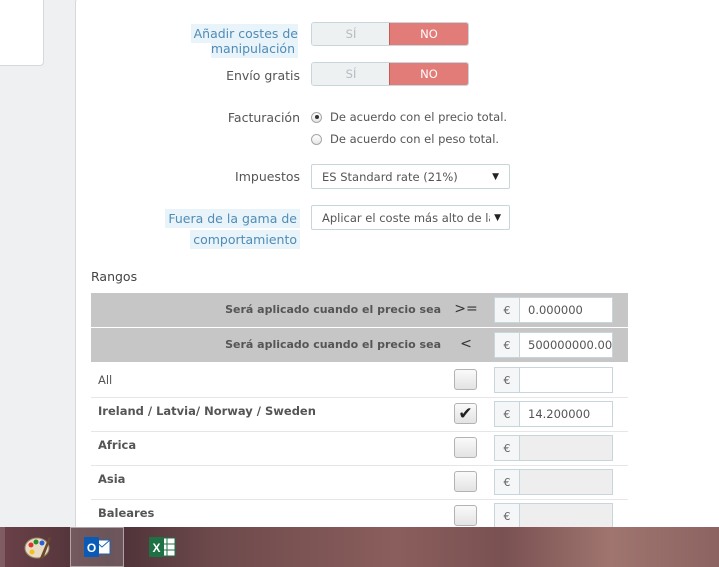  Describe the element at coordinates (566, 414) in the screenshot. I see `zone-price-input: 14.200000` at that location.